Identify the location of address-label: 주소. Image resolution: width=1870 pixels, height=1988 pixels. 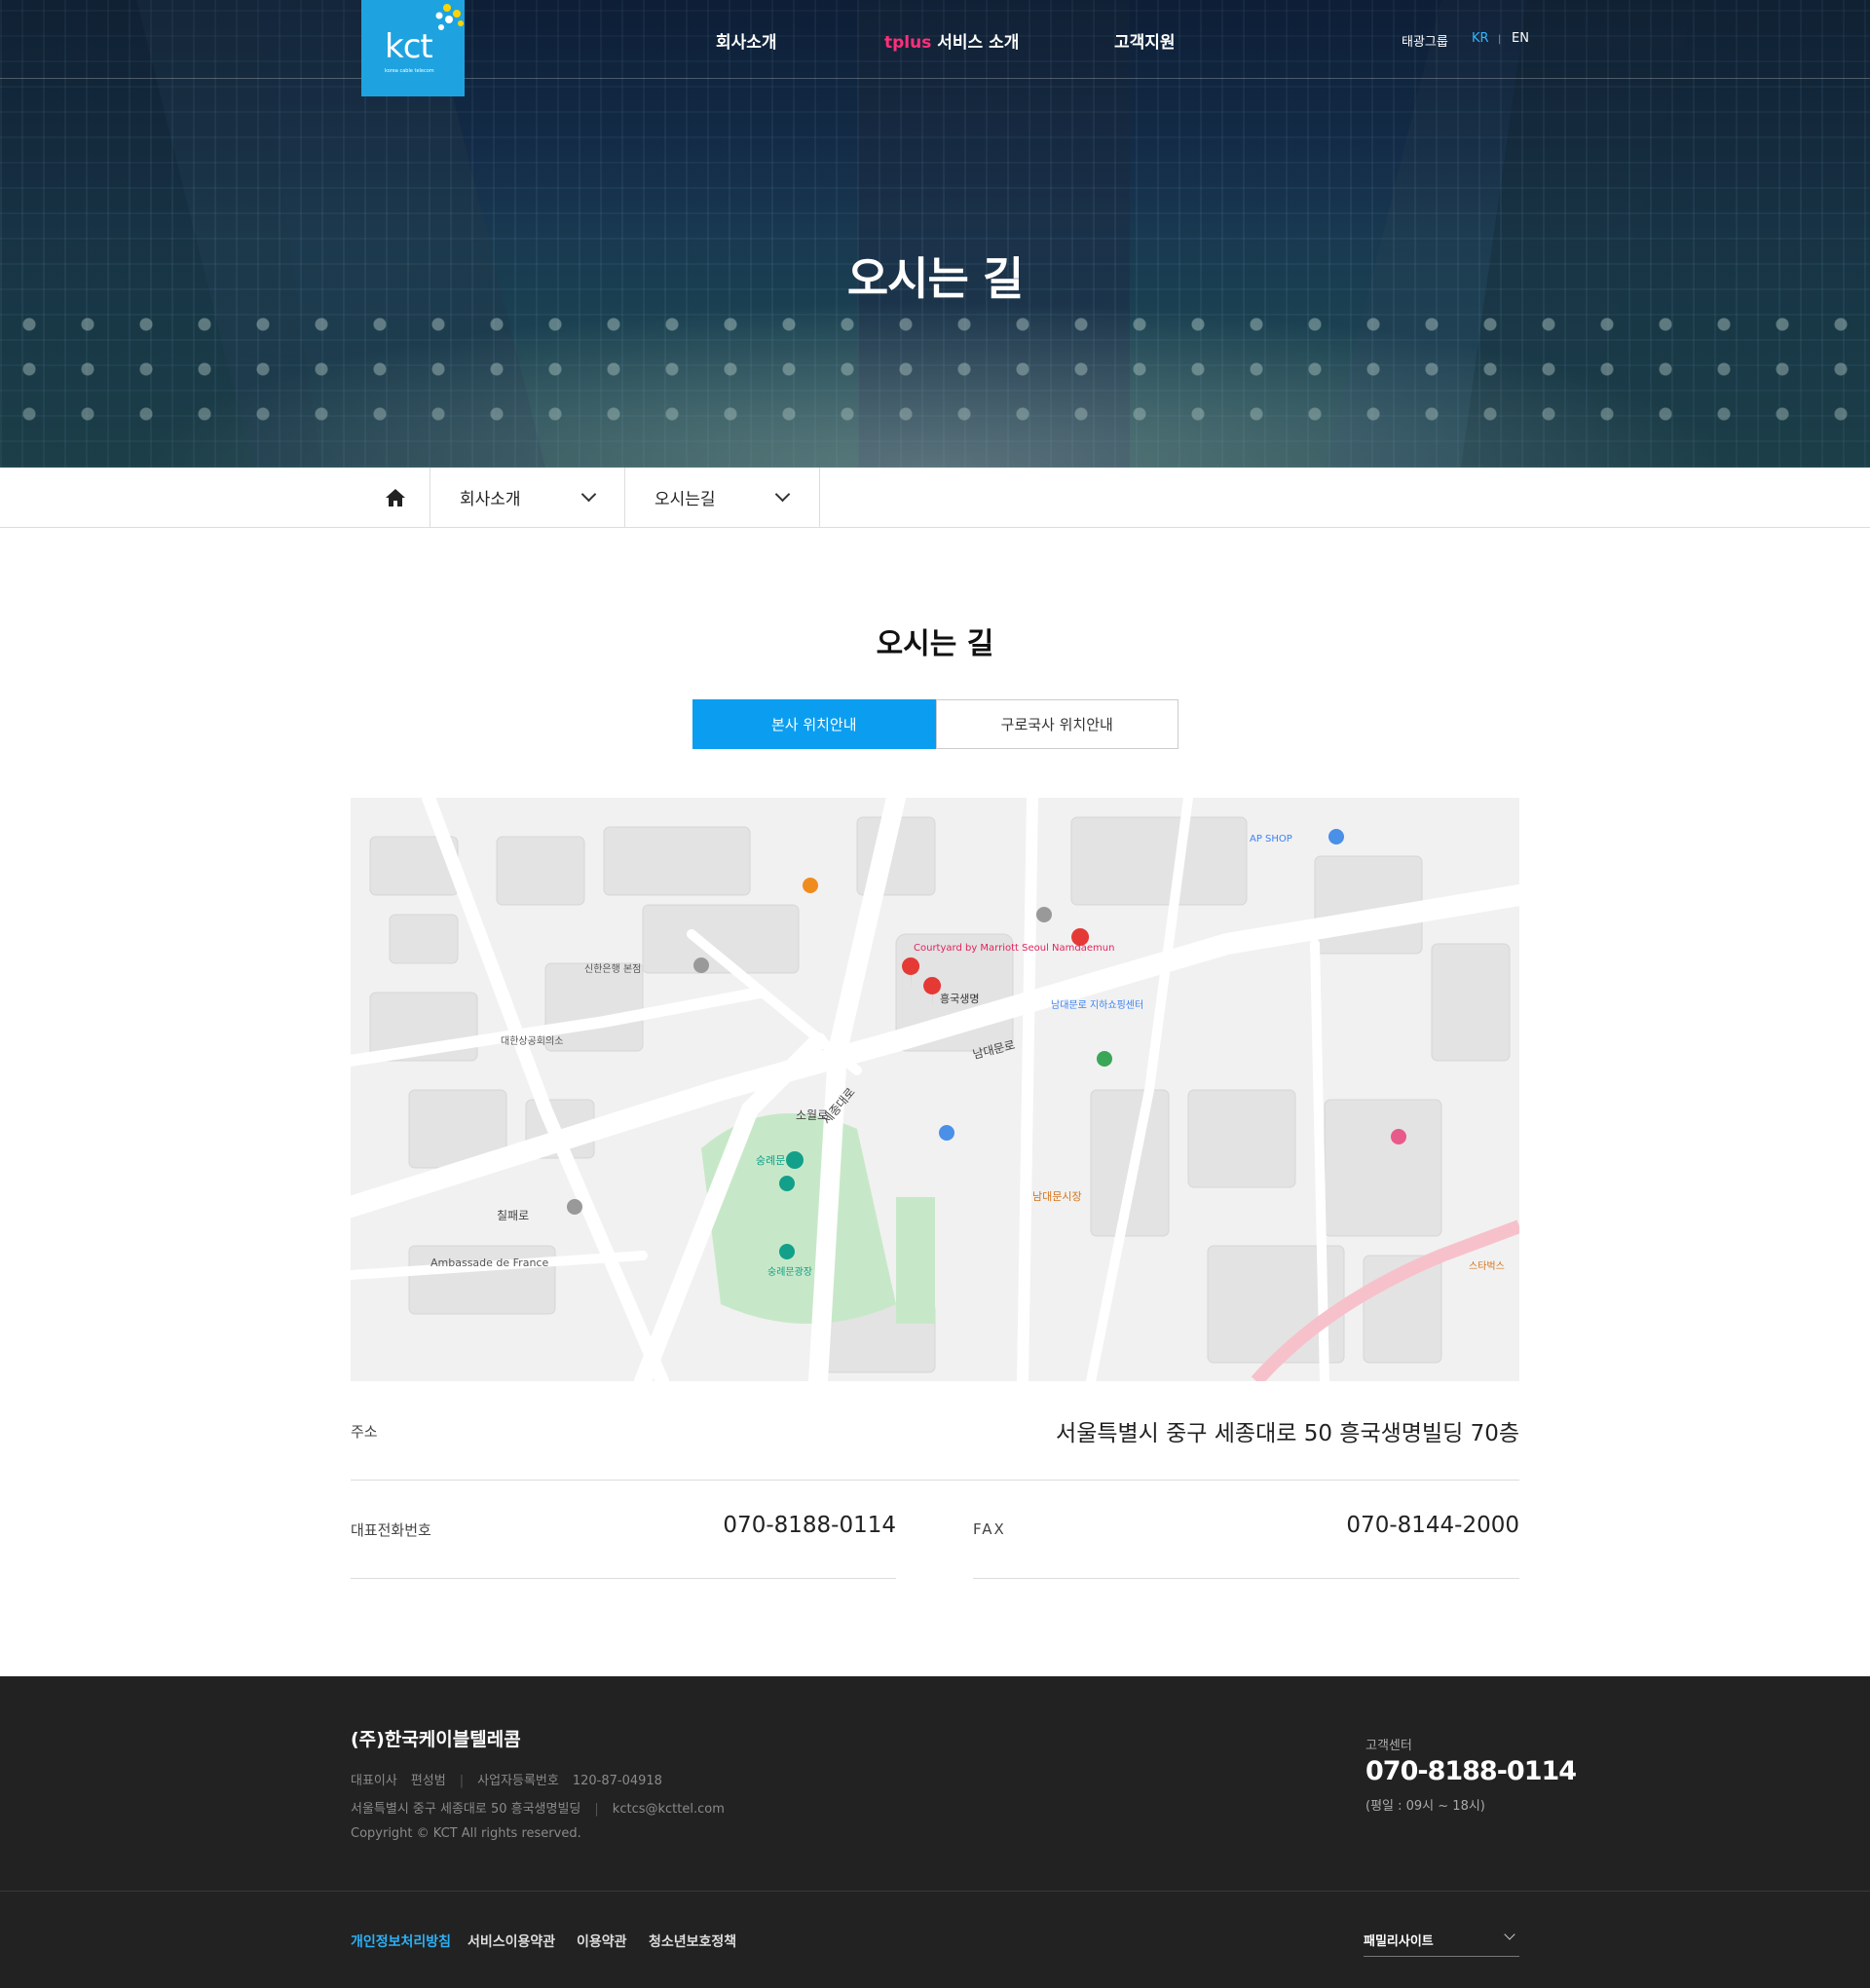
(365, 1432).